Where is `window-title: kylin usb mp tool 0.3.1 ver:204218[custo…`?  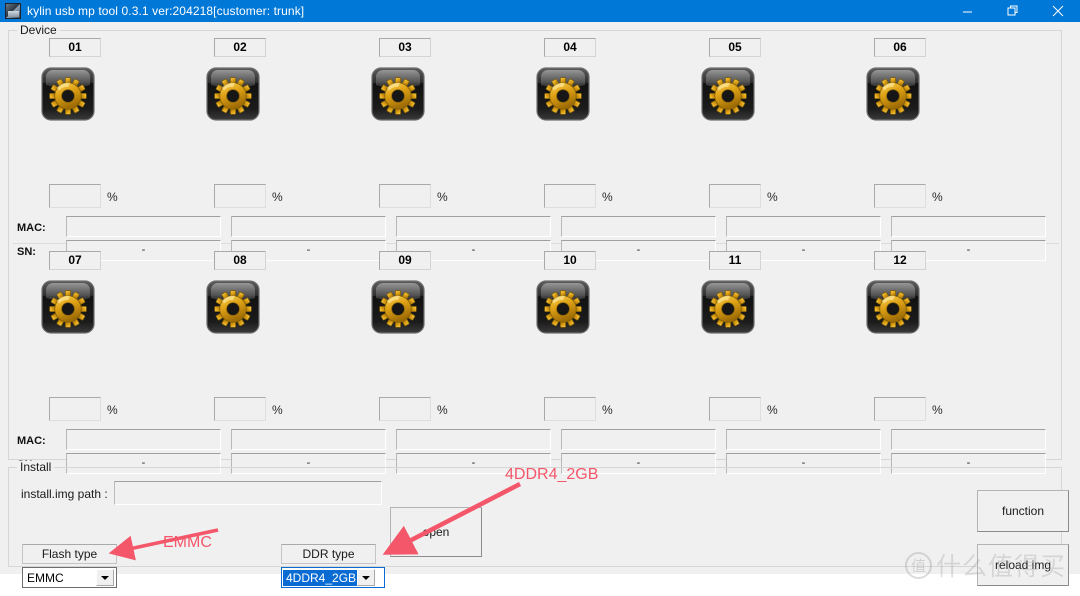
window-title: kylin usb mp tool 0.3.1 ver:204218[custo… is located at coordinates (166, 11).